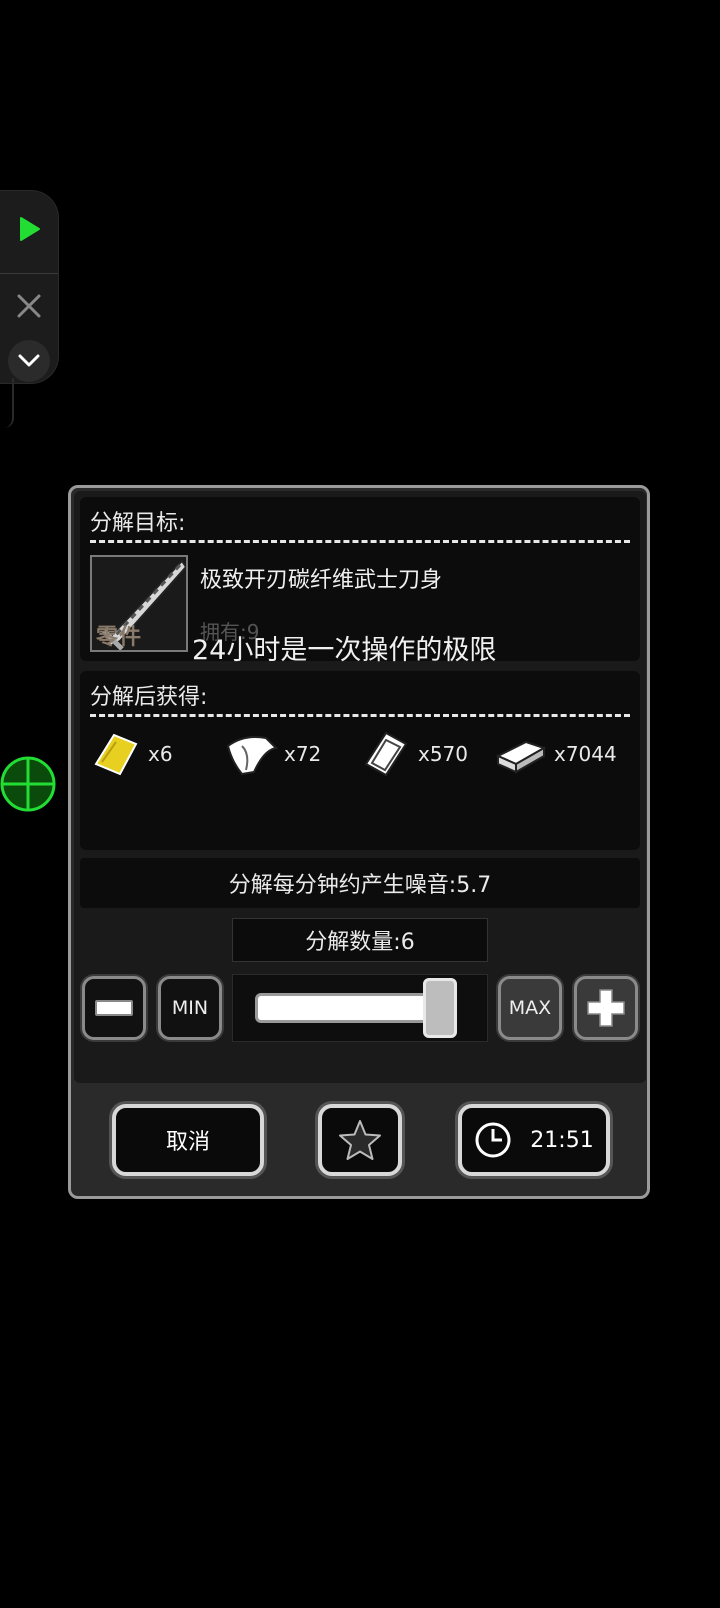 Image resolution: width=720 pixels, height=1608 pixels. What do you see at coordinates (493, 1140) in the screenshot?
I see `clock-icon` at bounding box center [493, 1140].